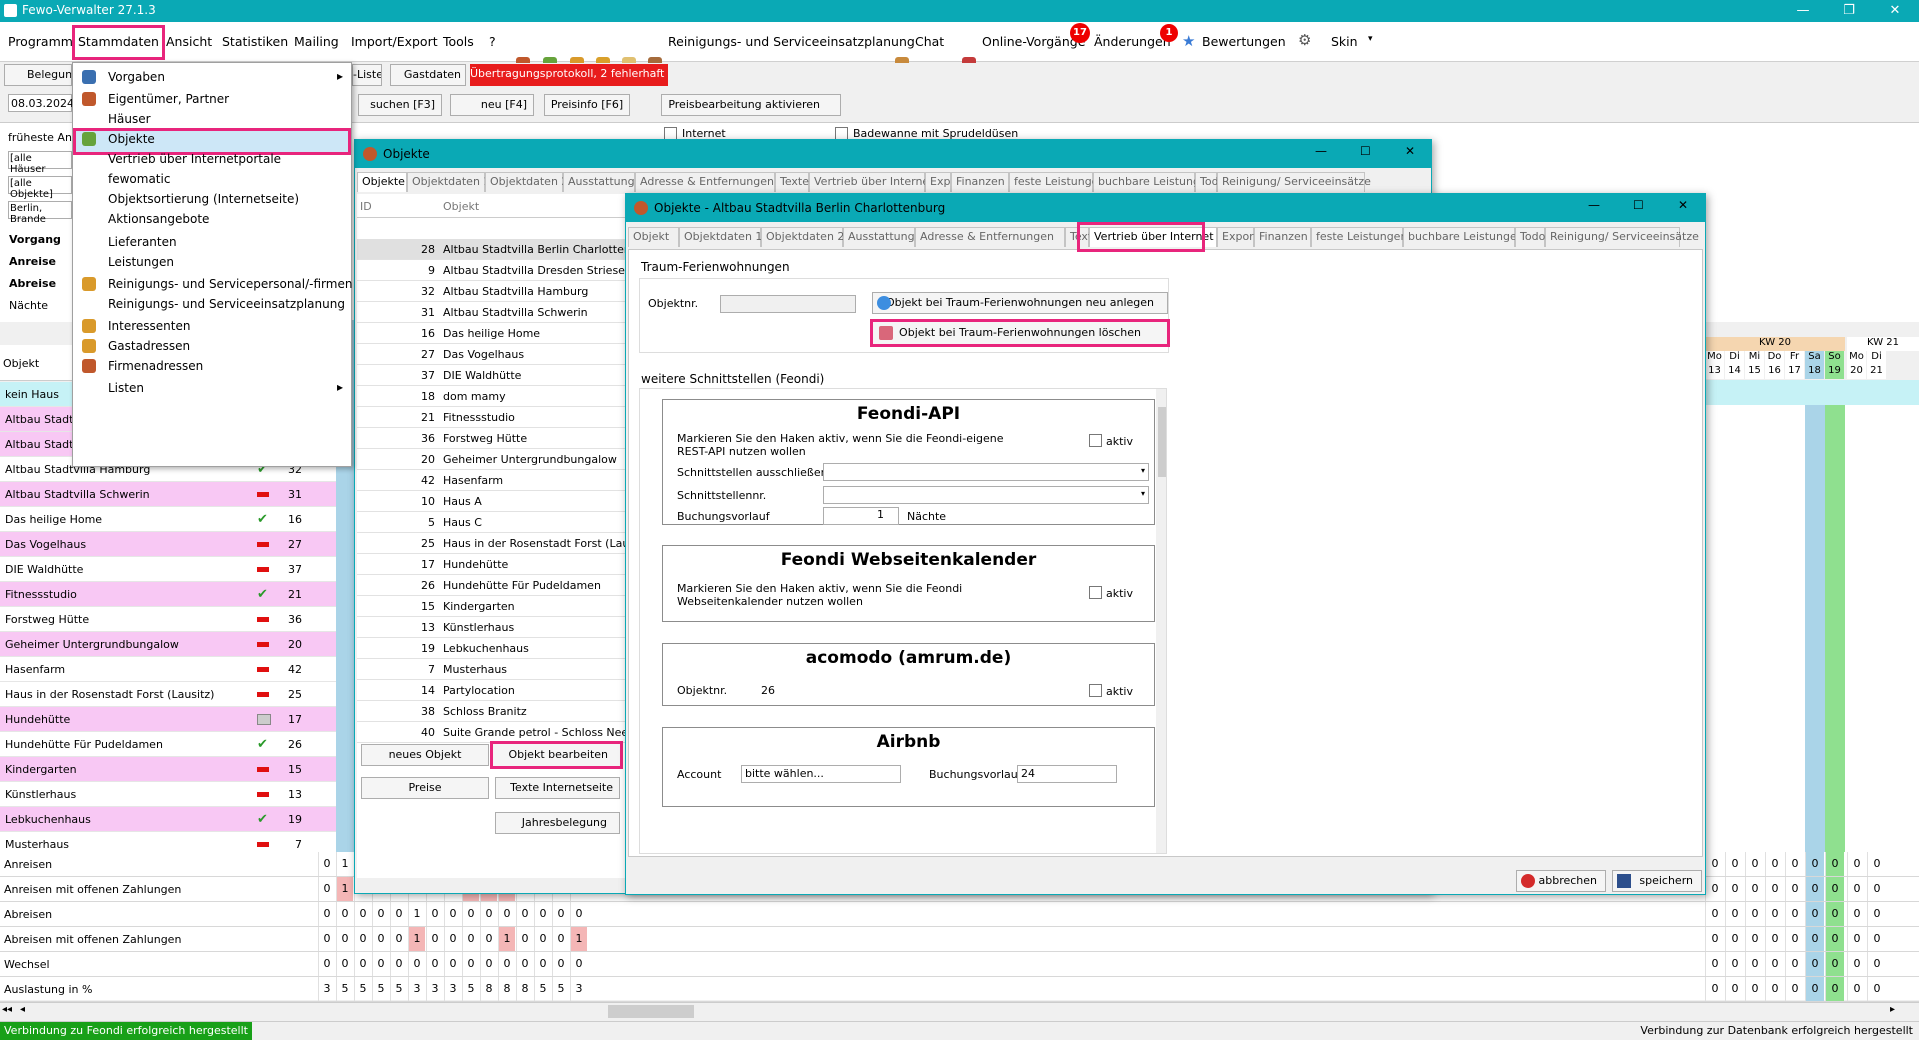  I want to click on tab-5: Texte, so click(1082, 237).